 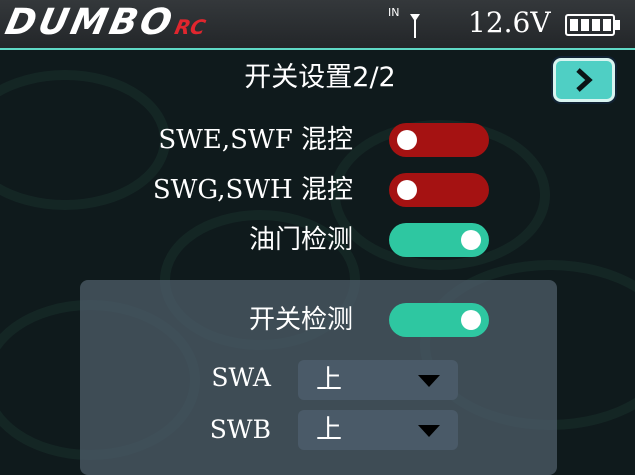 What do you see at coordinates (394, 12) in the screenshot?
I see `signal-tag: IN` at bounding box center [394, 12].